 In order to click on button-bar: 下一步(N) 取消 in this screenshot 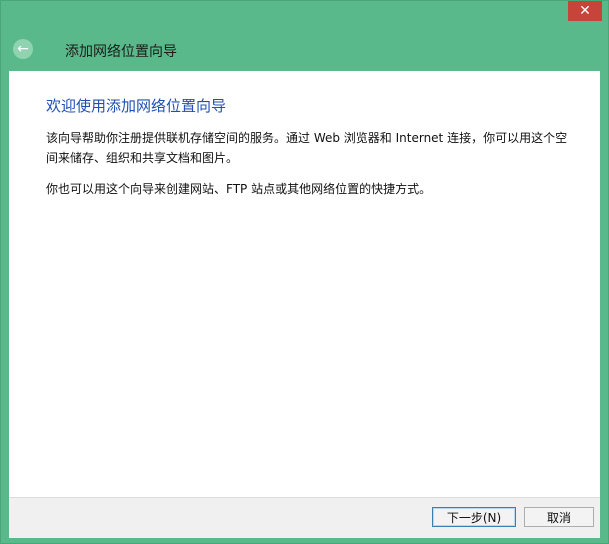, I will do `click(304, 517)`.